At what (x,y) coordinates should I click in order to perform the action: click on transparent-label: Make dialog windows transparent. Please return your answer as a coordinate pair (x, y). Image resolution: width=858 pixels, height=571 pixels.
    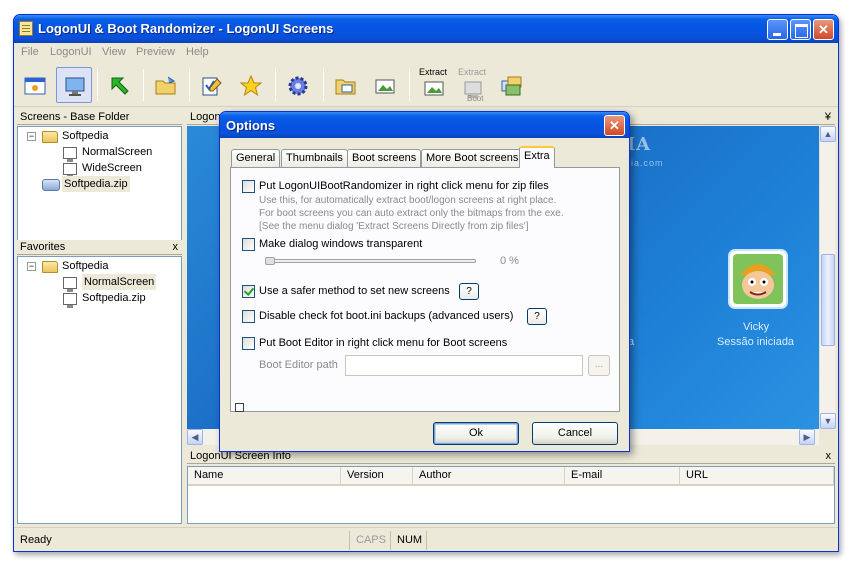
    Looking at the image, I should click on (341, 244).